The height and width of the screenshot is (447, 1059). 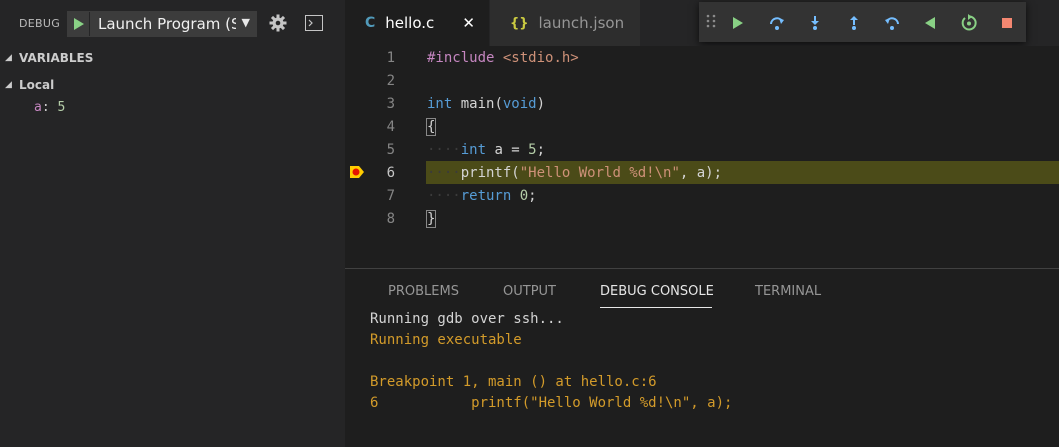 I want to click on play-icon, so click(x=79, y=24).